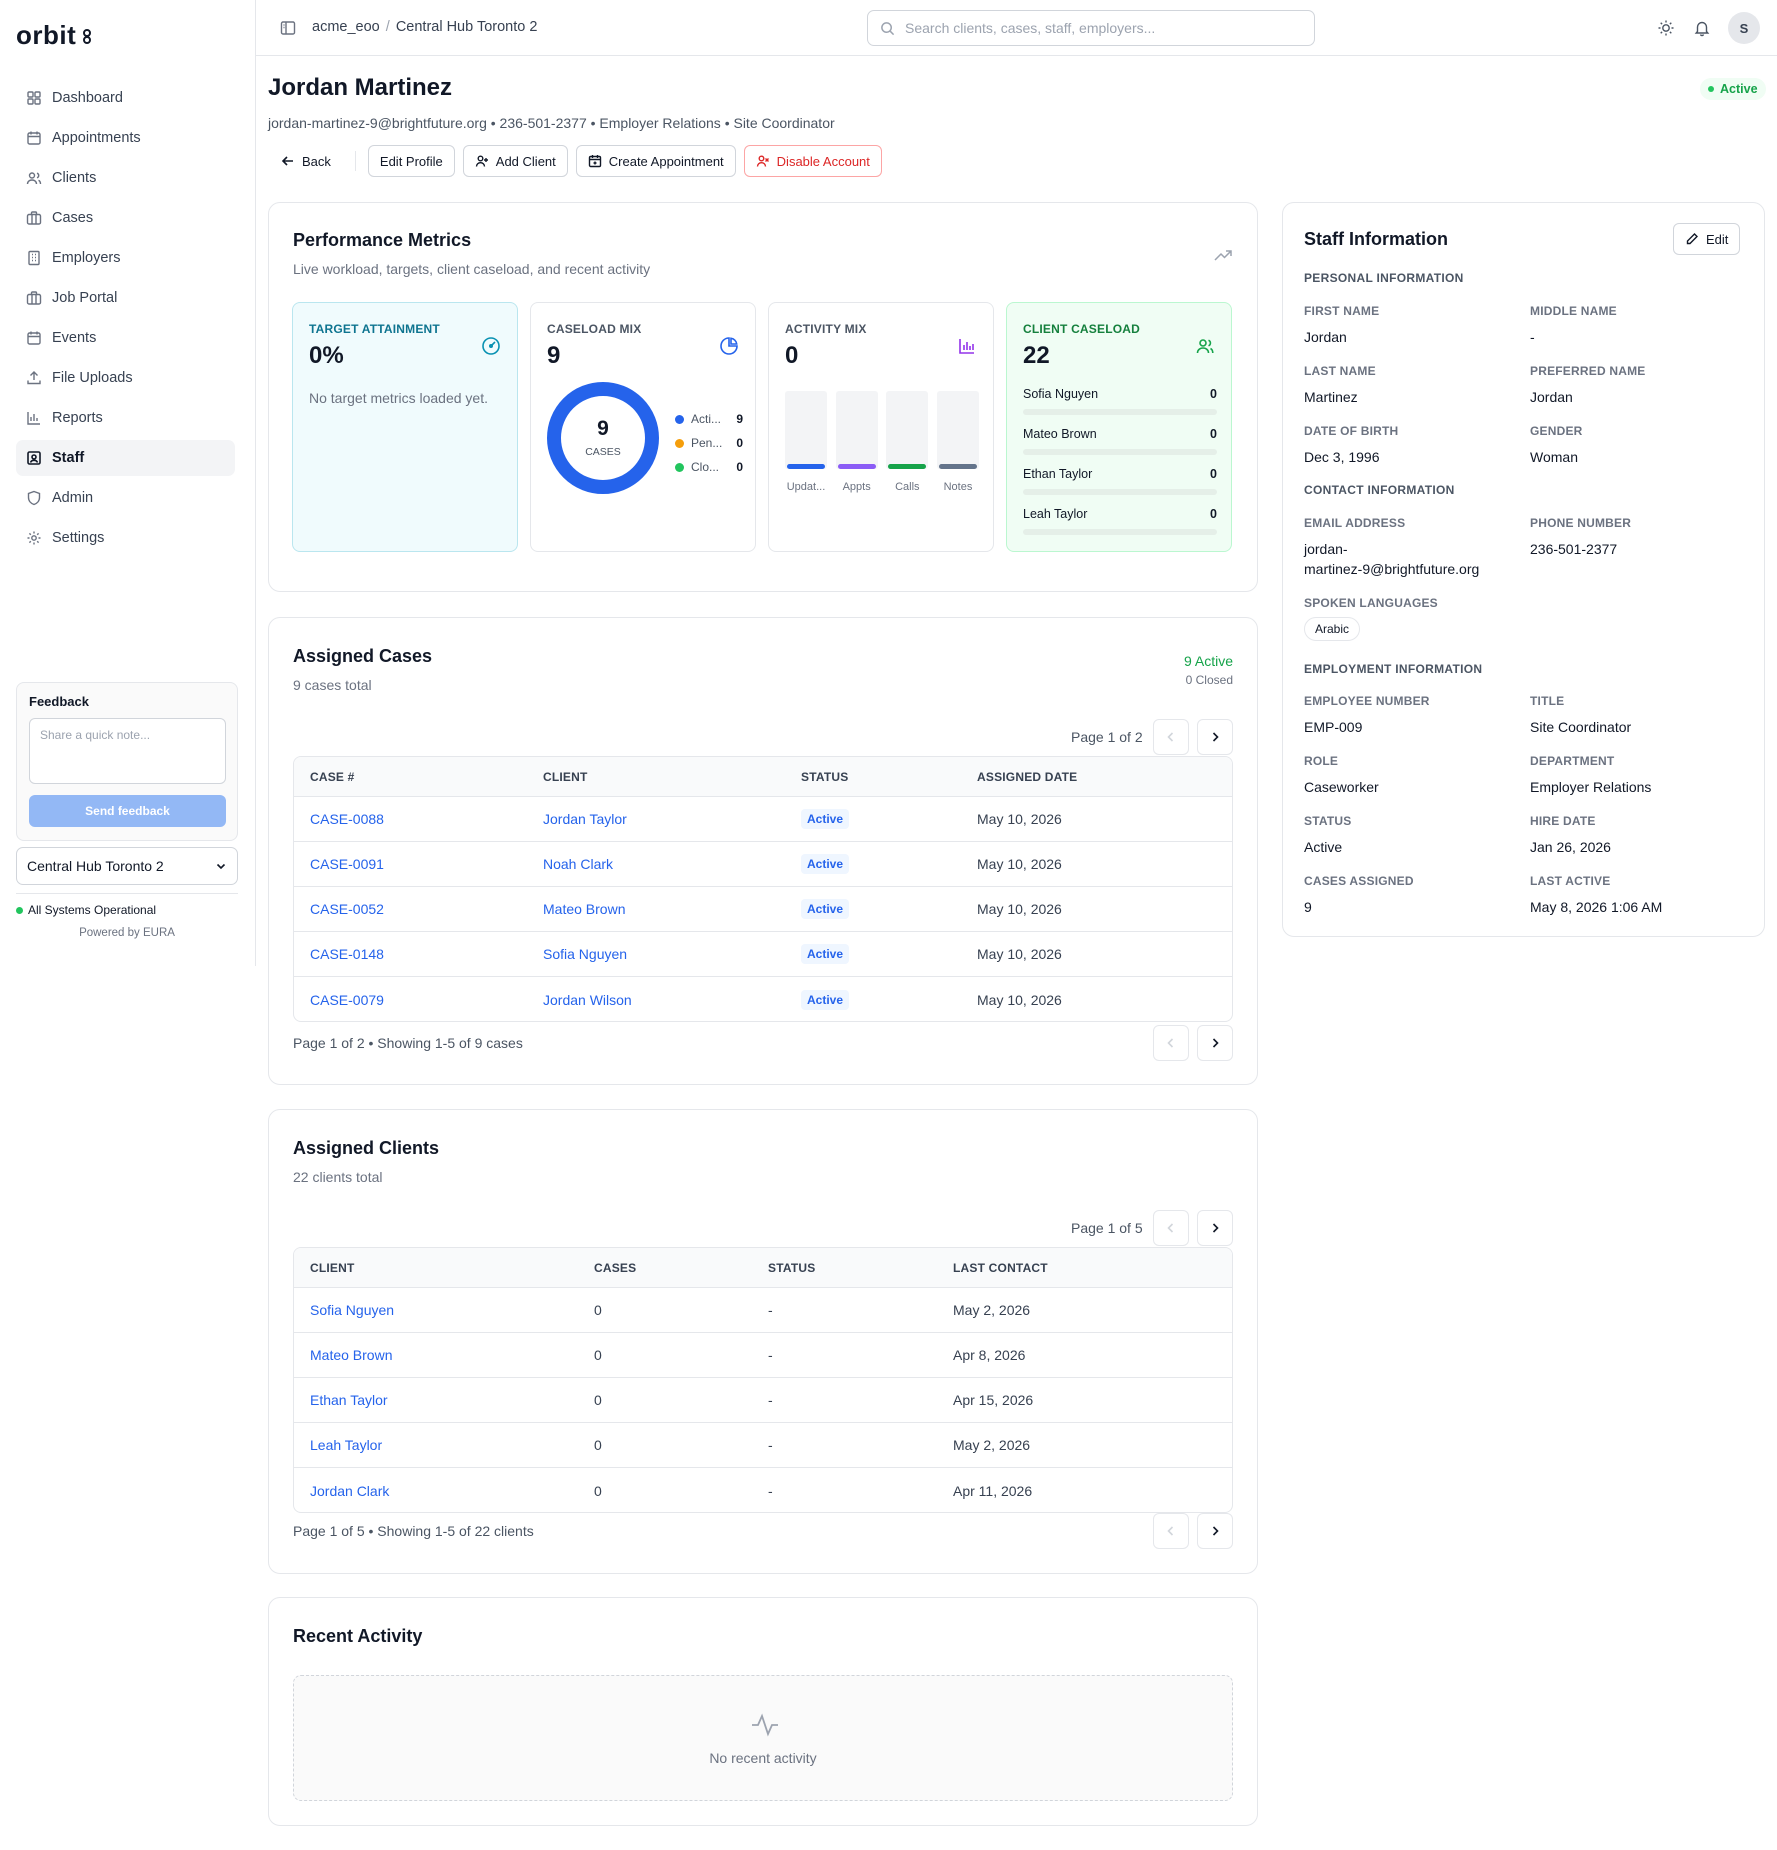  Describe the element at coordinates (125, 378) in the screenshot. I see `sidebar-item-file-uploads: File Uploads` at that location.